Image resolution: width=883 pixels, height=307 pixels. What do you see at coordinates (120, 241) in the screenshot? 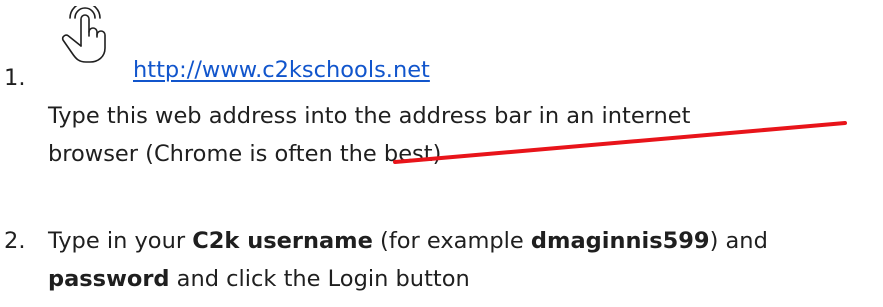
I see `step-2-text-a: Type in your` at bounding box center [120, 241].